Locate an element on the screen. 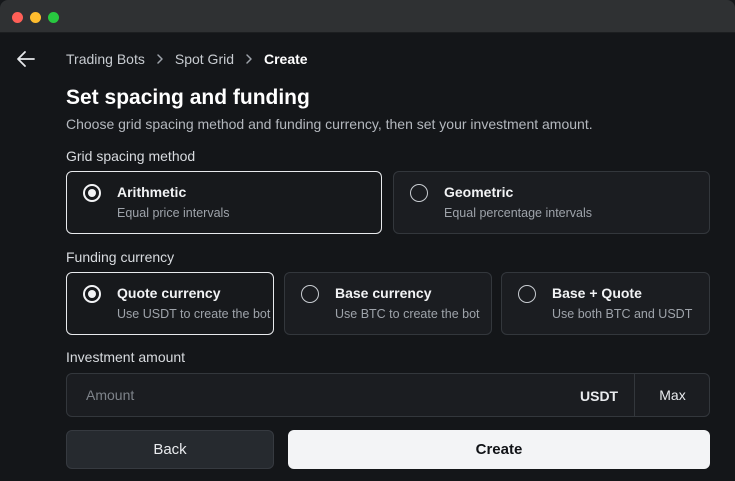  option-description: Use BTC to create the bot is located at coordinates (407, 314).